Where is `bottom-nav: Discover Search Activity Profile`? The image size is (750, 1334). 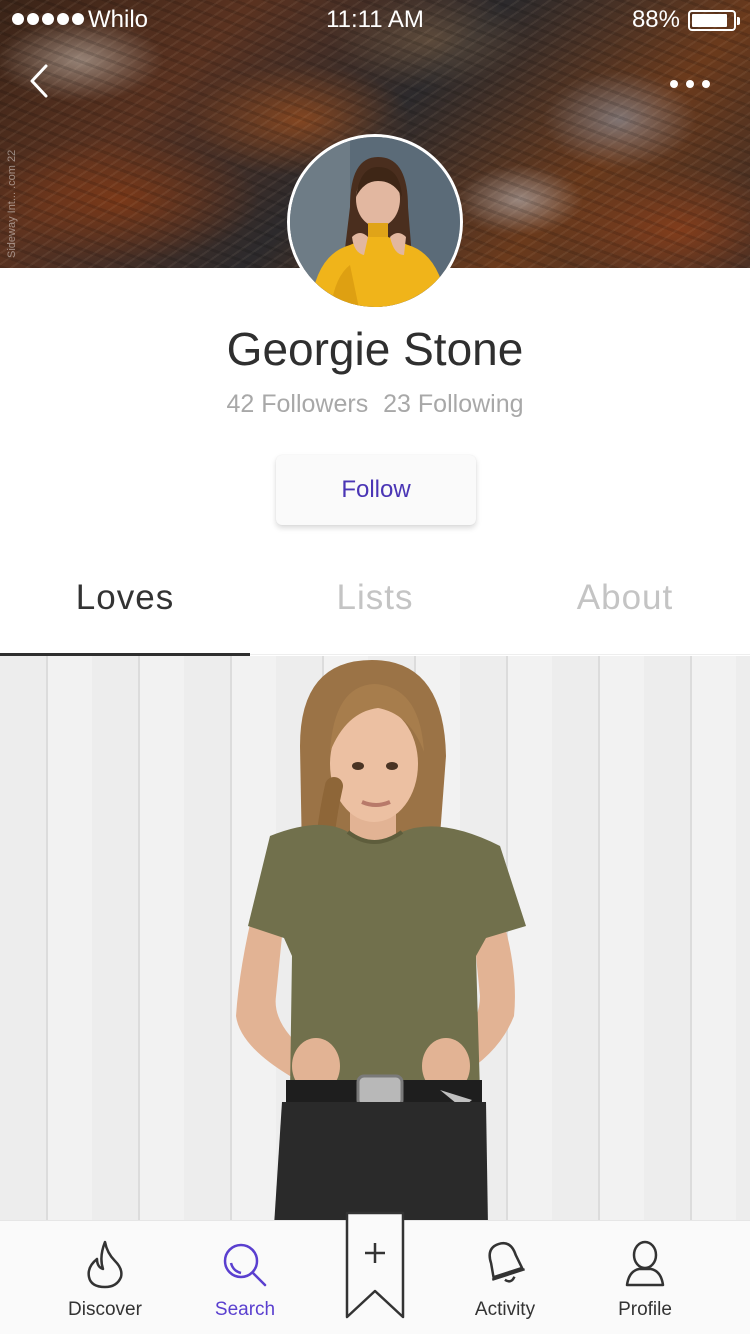
bottom-nav: Discover Search Activity Profile is located at coordinates (375, 1272).